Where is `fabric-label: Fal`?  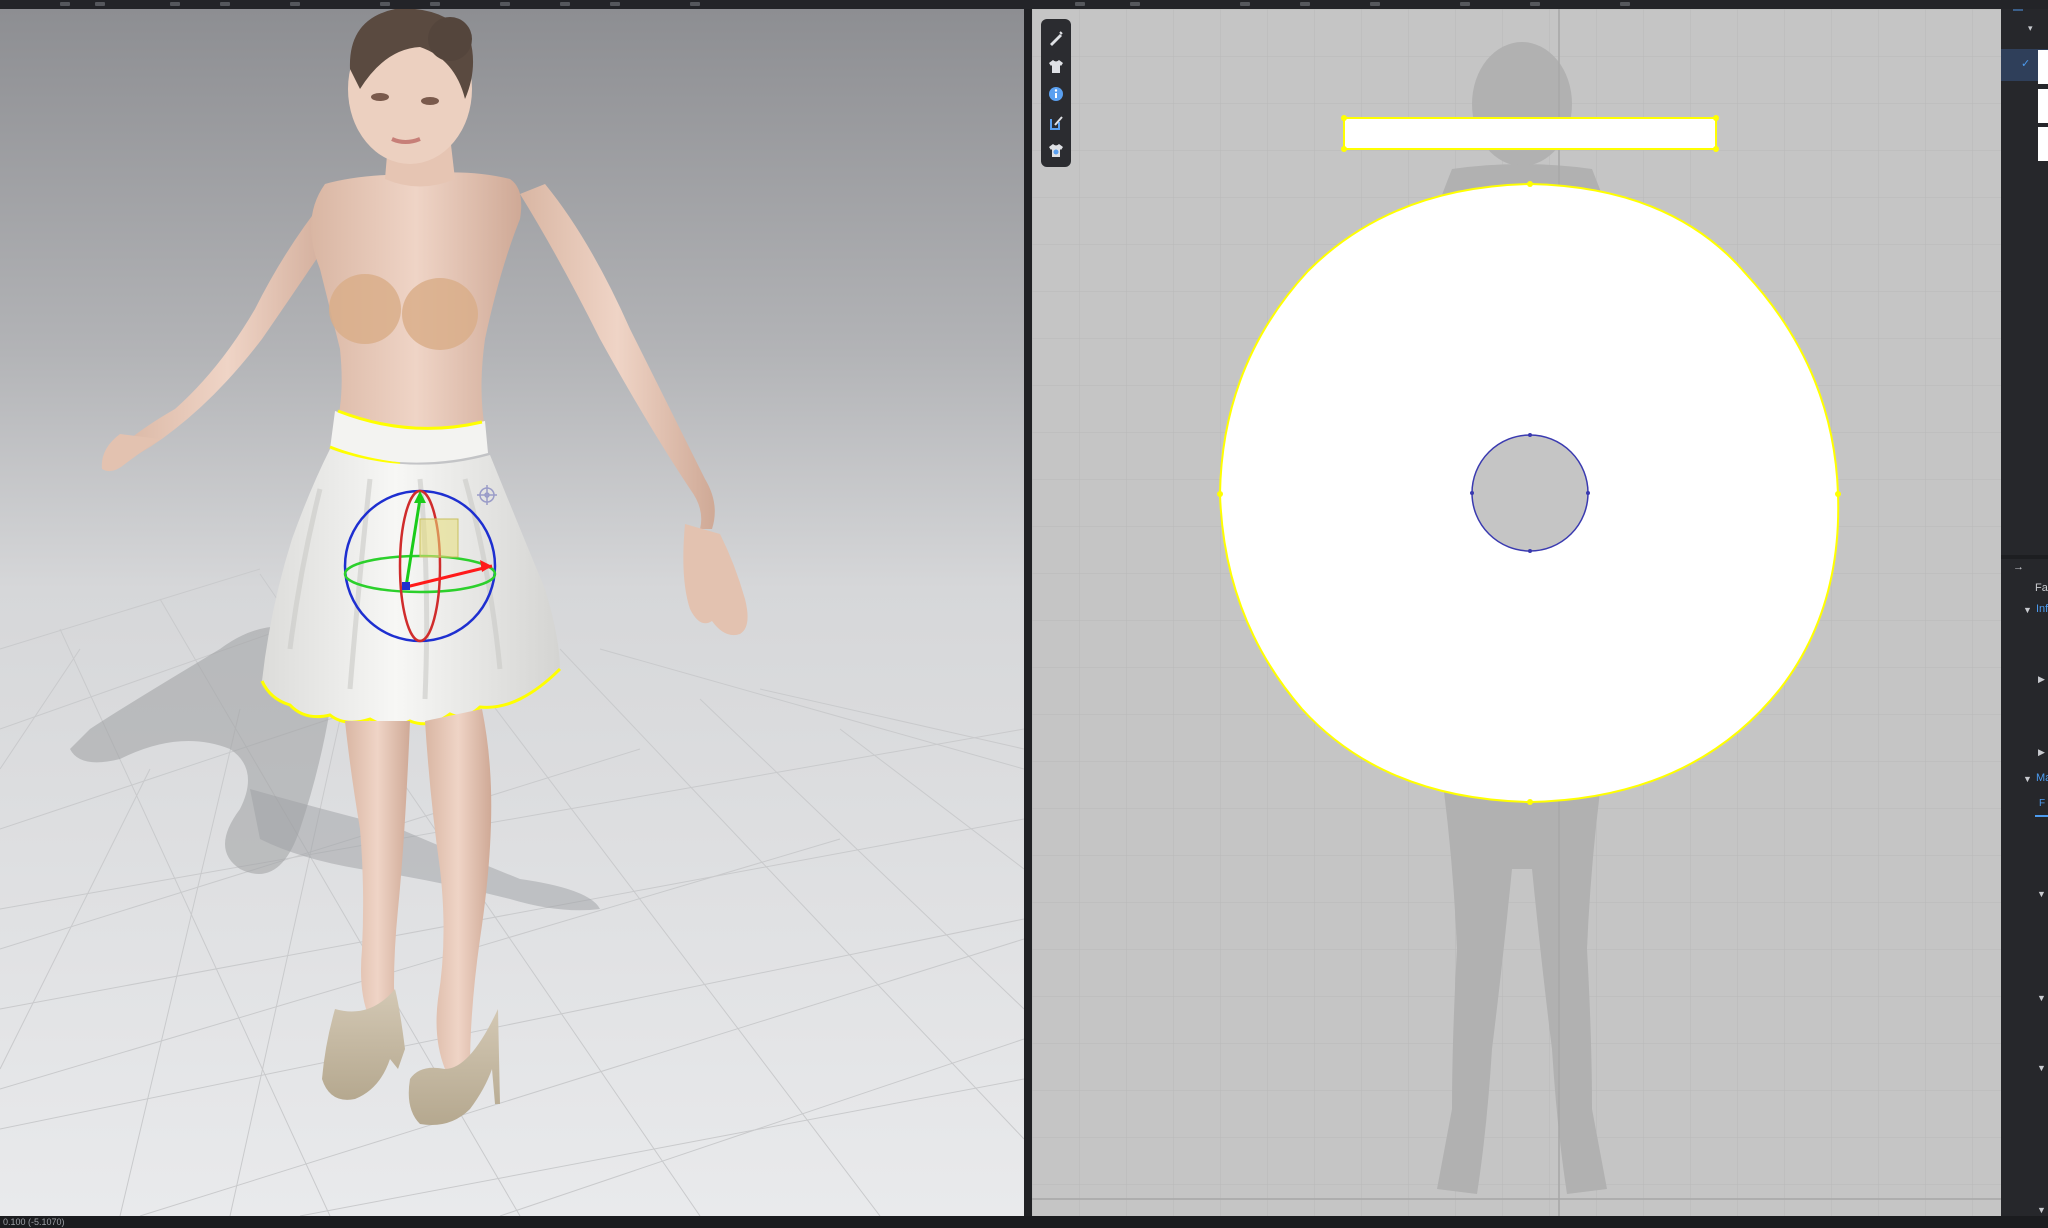
fabric-label: Fal is located at coordinates (2041, 588).